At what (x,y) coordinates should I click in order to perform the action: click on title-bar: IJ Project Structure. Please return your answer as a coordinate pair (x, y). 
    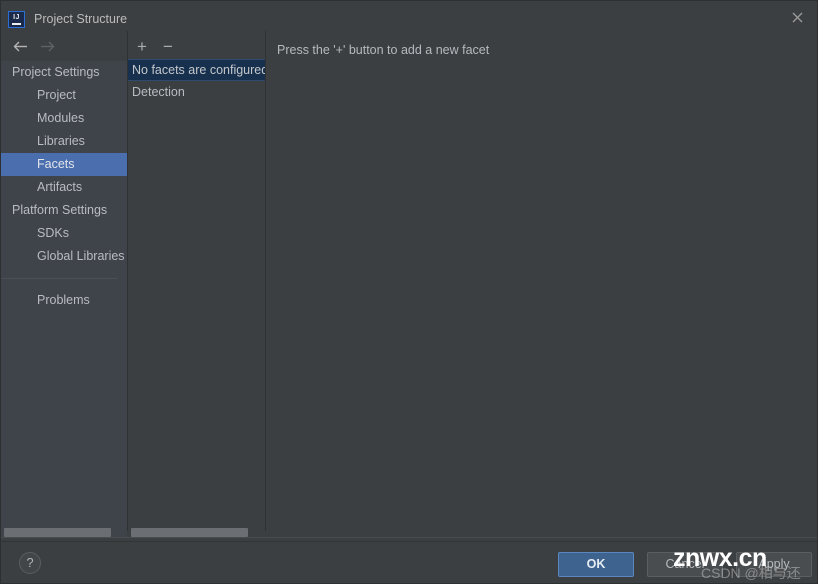
    Looking at the image, I should click on (409, 16).